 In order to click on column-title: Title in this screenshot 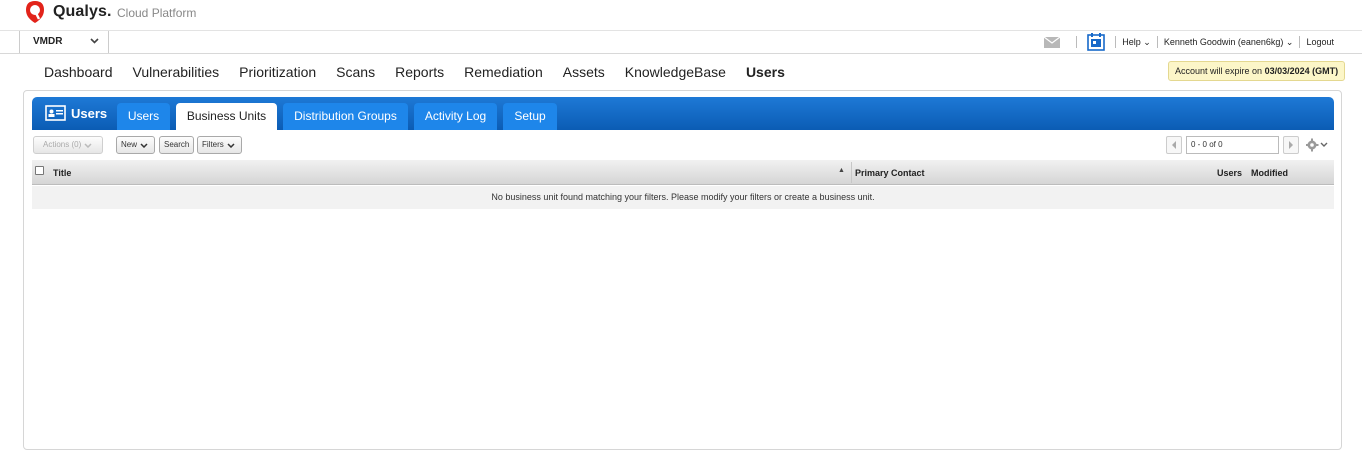, I will do `click(62, 173)`.